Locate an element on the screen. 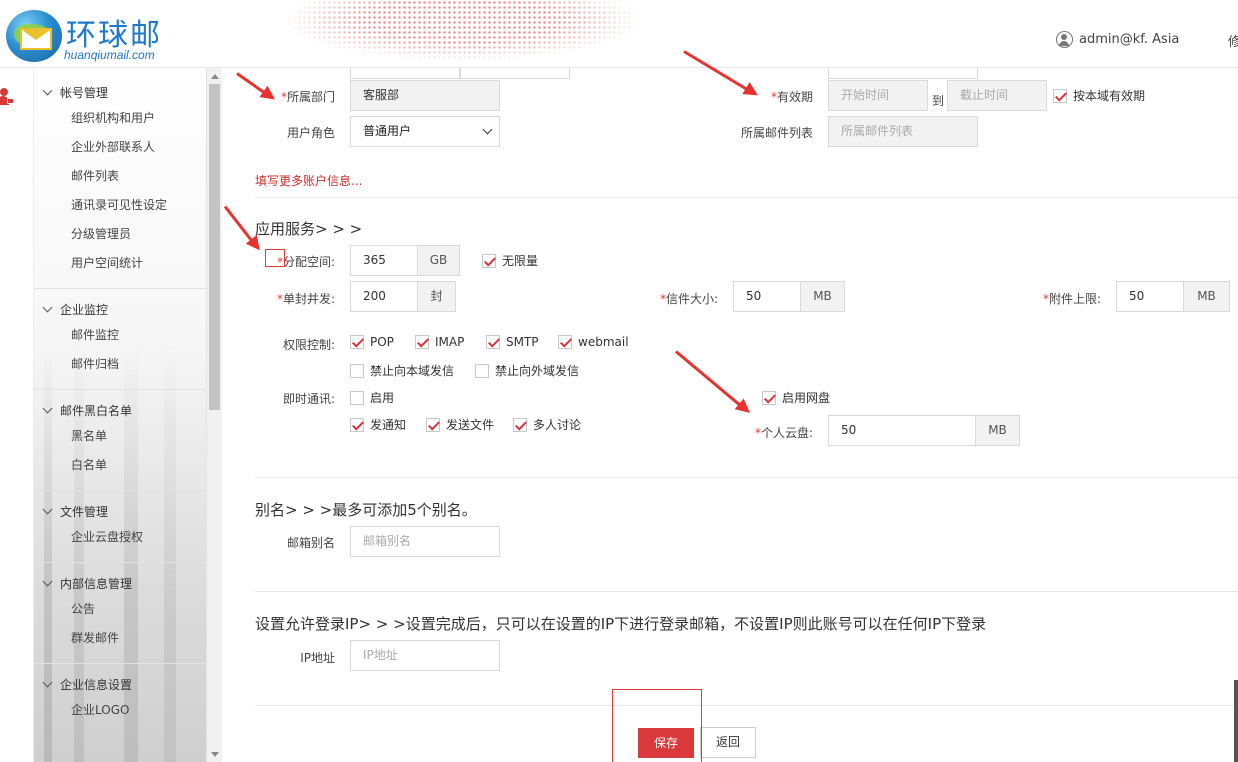  sidebar-scrollbar is located at coordinates (214, 415).